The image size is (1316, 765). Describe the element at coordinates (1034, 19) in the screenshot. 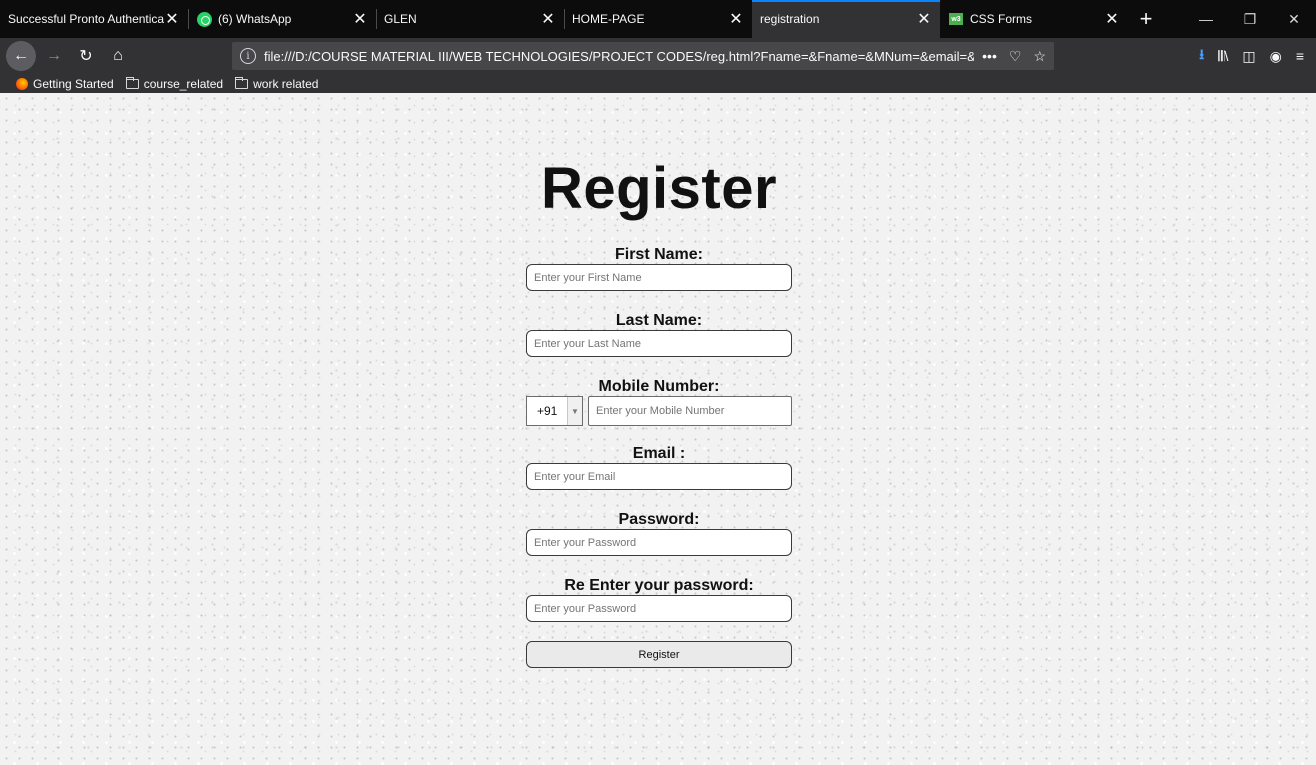

I see `tab-css-forms: w3 CSS Forms ✕` at that location.